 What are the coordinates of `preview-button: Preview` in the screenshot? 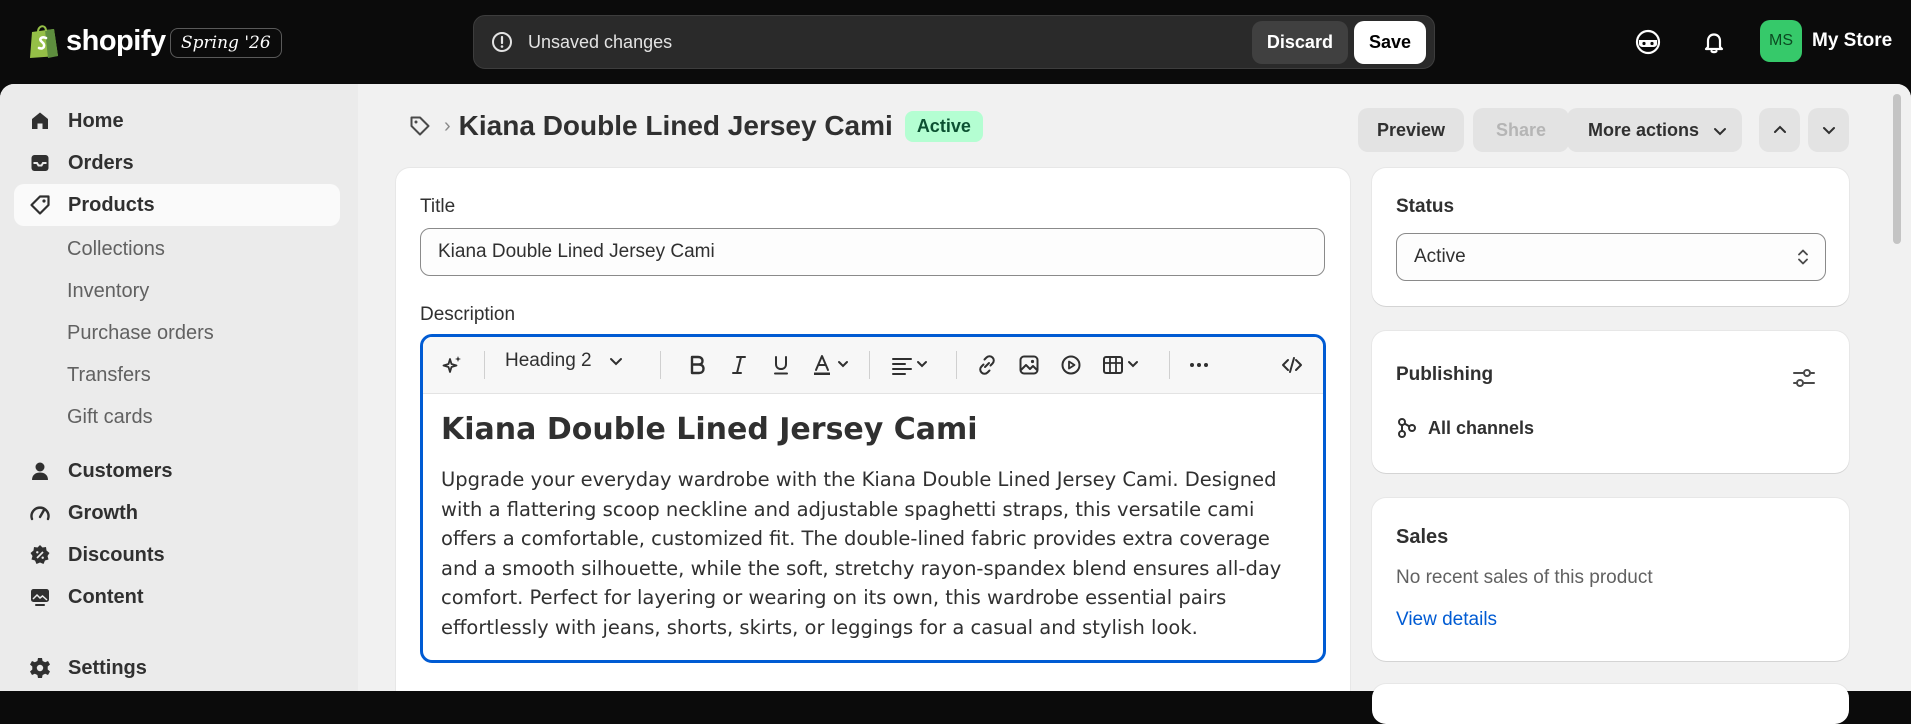 It's located at (1411, 130).